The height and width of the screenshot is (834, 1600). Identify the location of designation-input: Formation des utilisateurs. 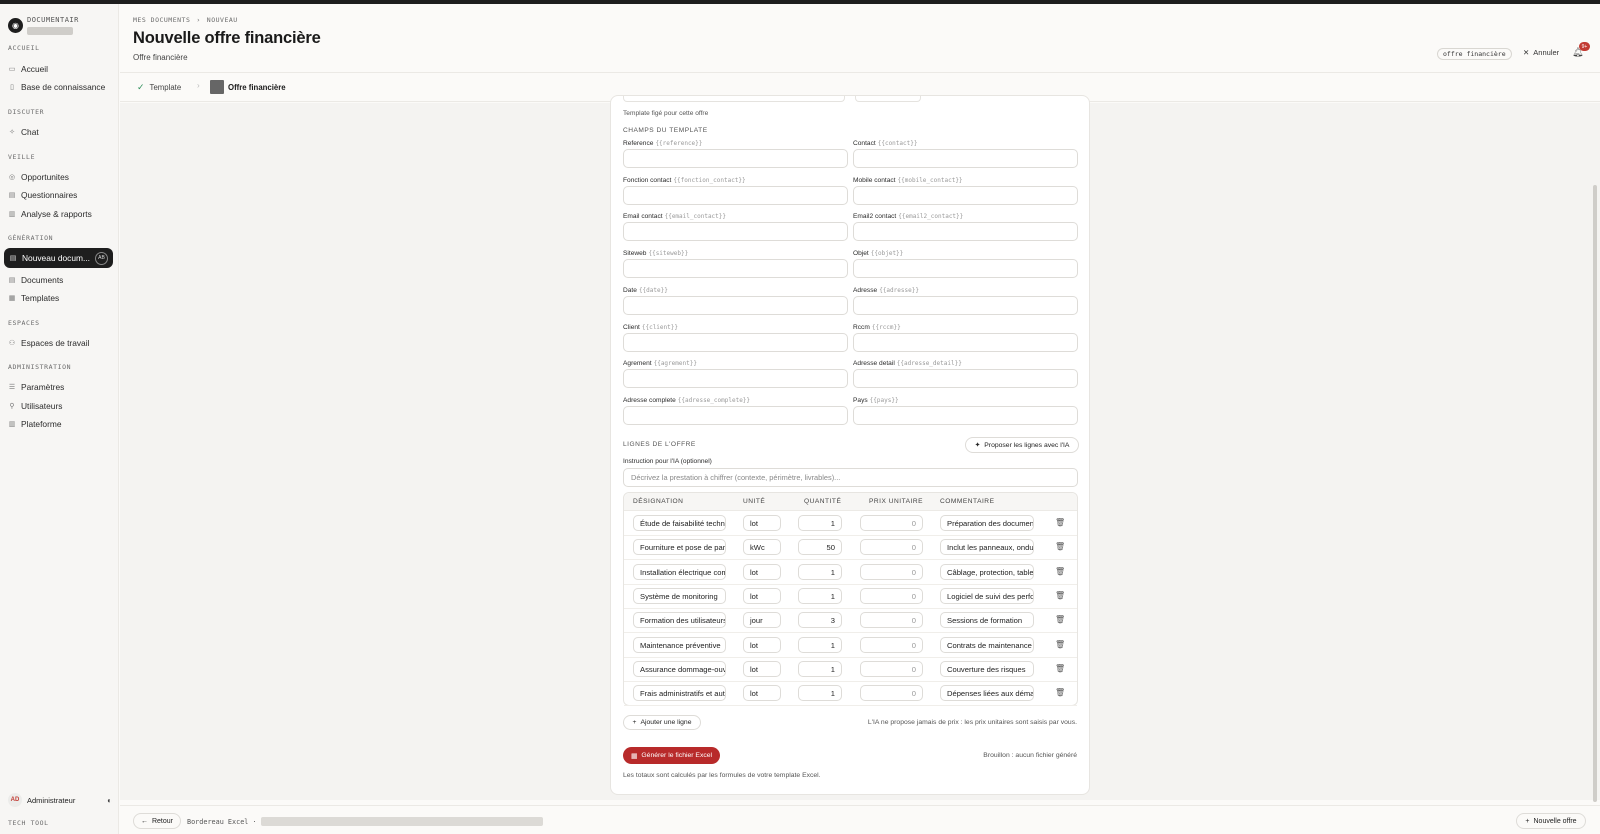
(679, 620).